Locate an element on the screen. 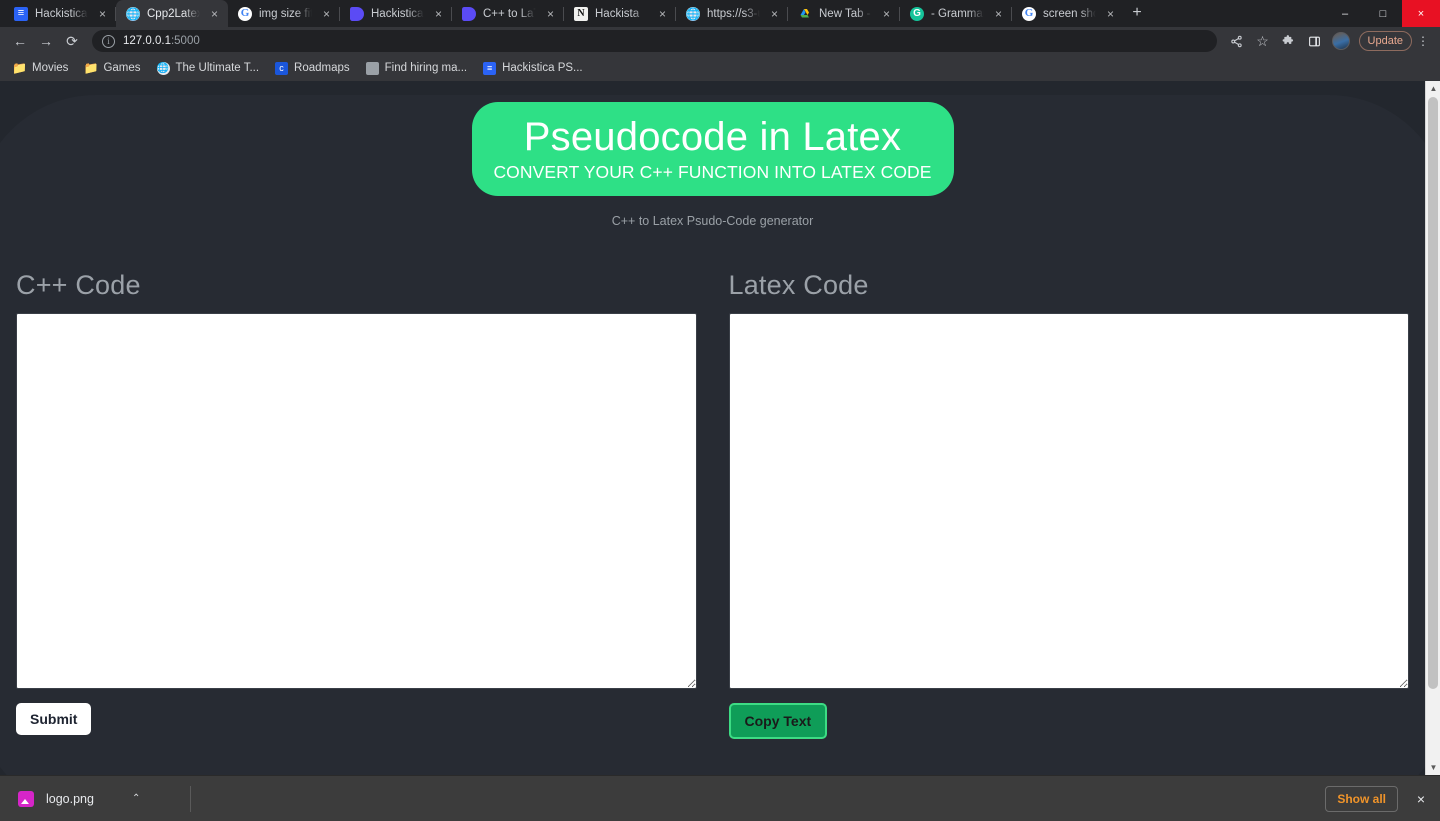 The image size is (1440, 821). back-icon: ← is located at coordinates (20, 41).